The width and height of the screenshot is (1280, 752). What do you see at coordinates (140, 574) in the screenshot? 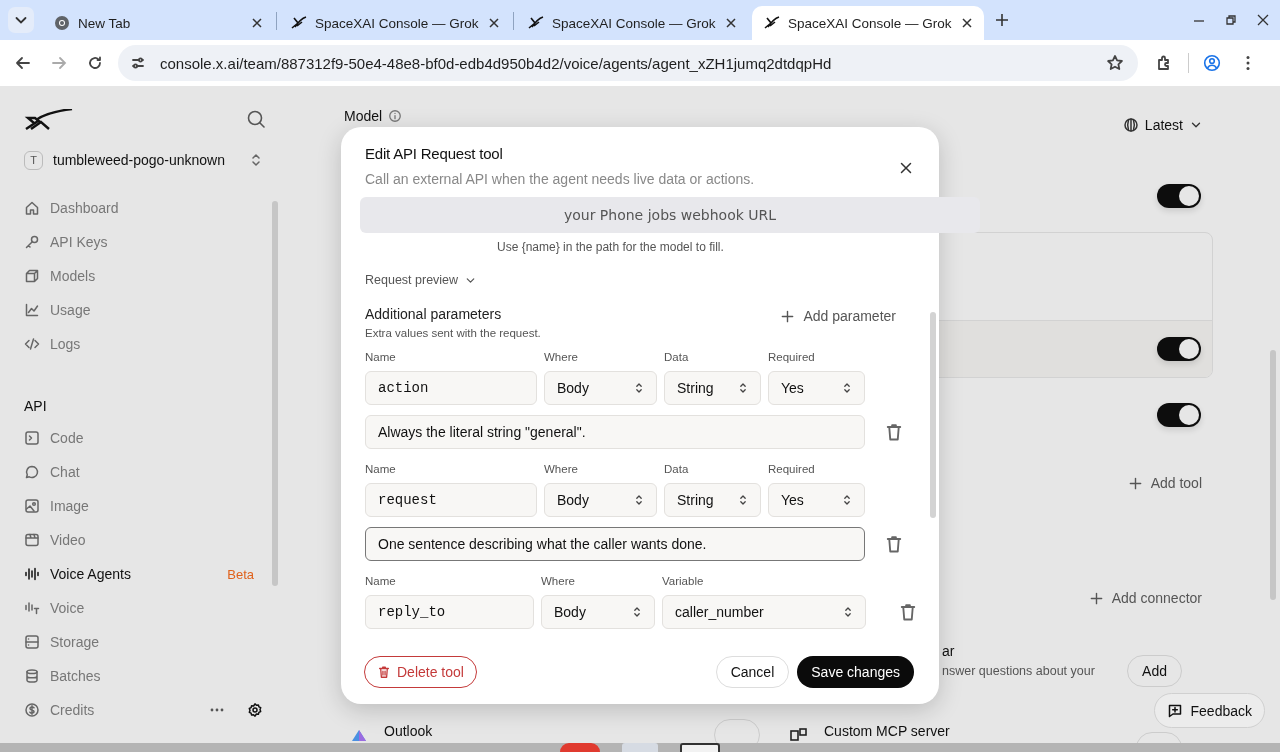
I see `nav-item: Voice Agents Beta` at bounding box center [140, 574].